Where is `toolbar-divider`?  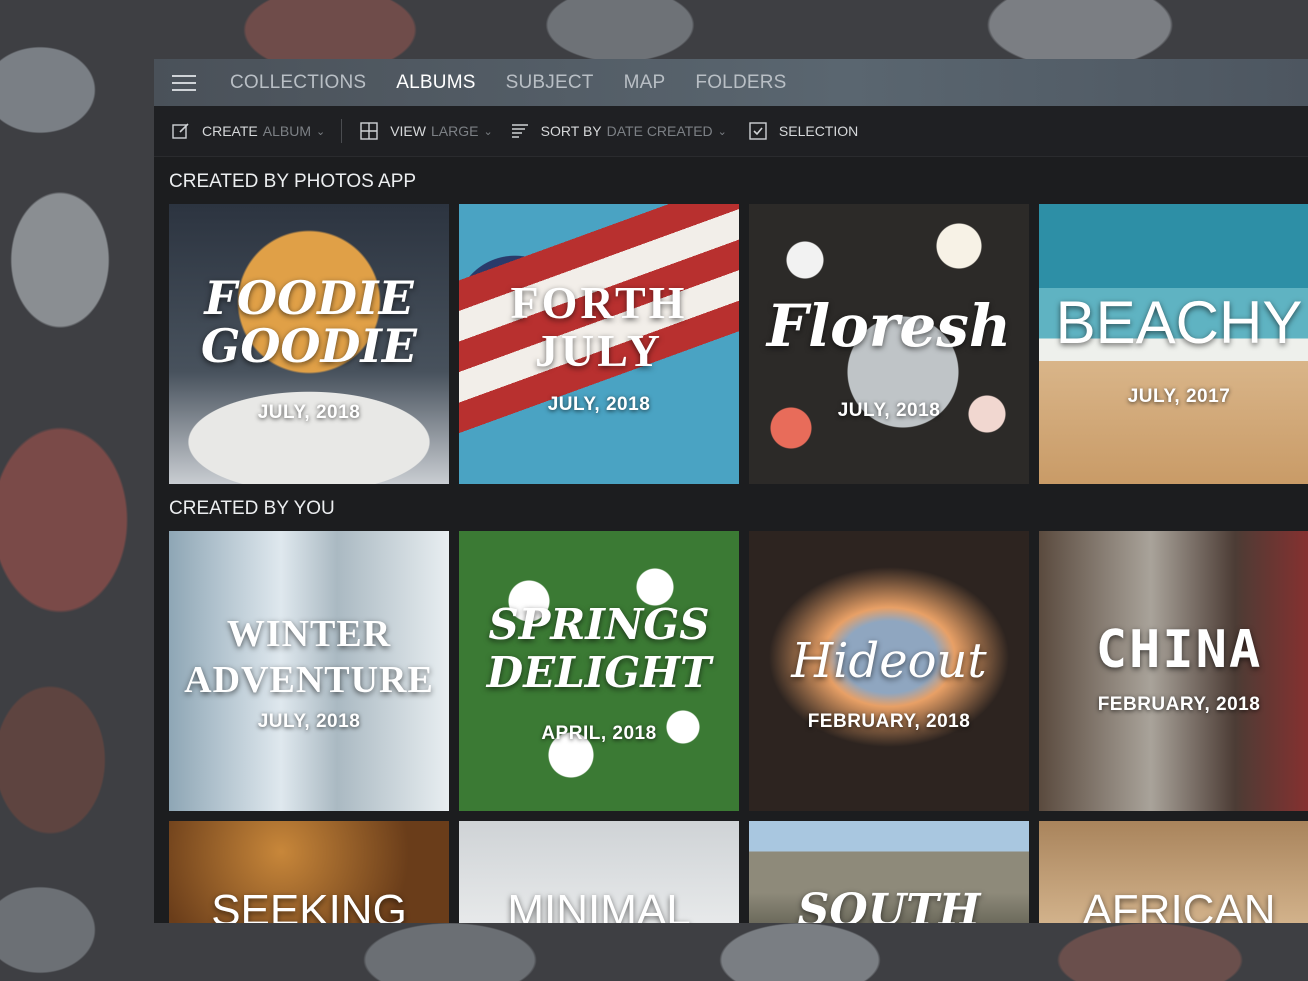
toolbar-divider is located at coordinates (342, 131).